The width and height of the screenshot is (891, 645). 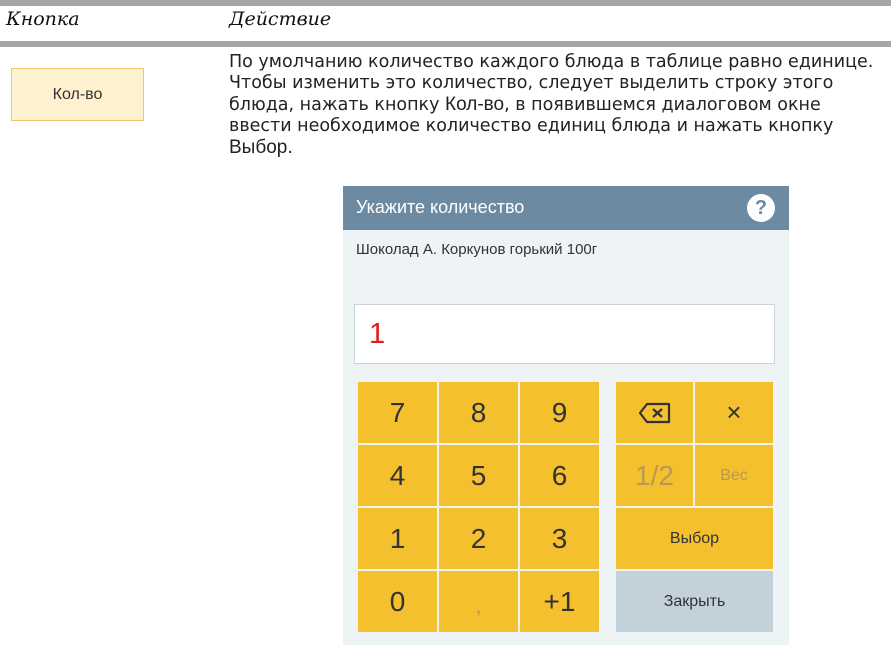 I want to click on key-8: 8, so click(x=478, y=412).